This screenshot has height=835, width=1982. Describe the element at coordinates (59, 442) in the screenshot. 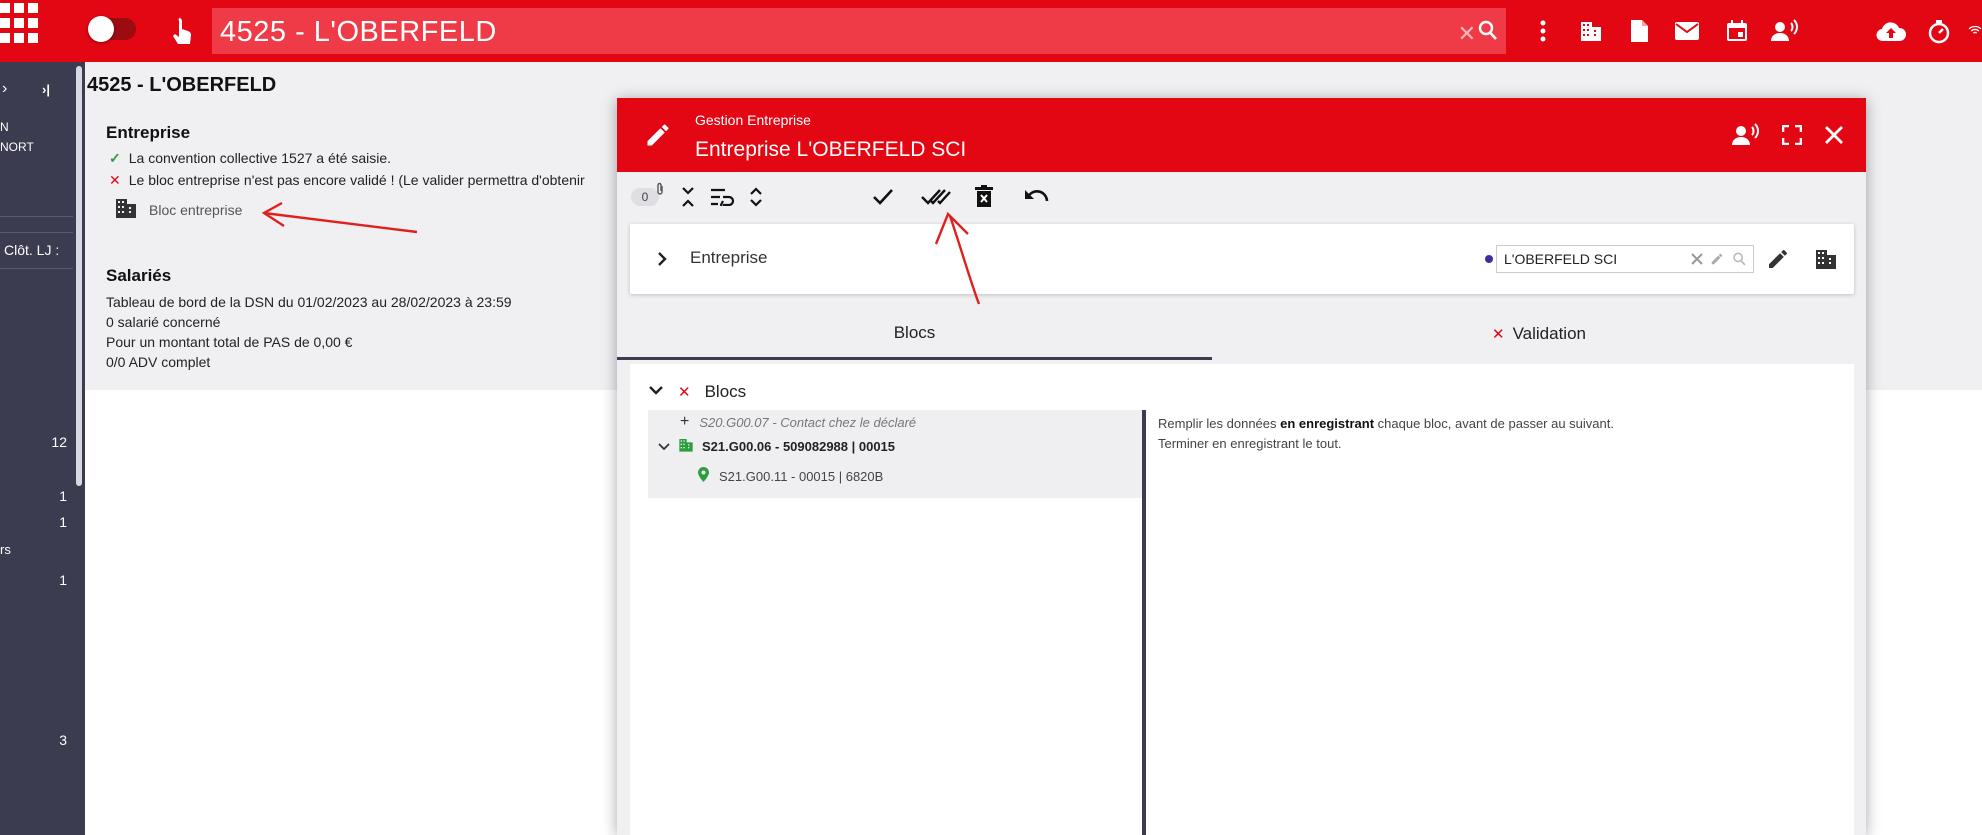

I see `sidebar-count: 12` at that location.